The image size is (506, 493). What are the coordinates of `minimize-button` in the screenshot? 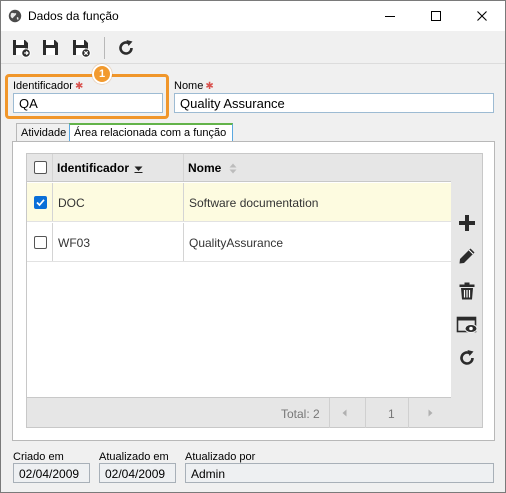 It's located at (390, 16).